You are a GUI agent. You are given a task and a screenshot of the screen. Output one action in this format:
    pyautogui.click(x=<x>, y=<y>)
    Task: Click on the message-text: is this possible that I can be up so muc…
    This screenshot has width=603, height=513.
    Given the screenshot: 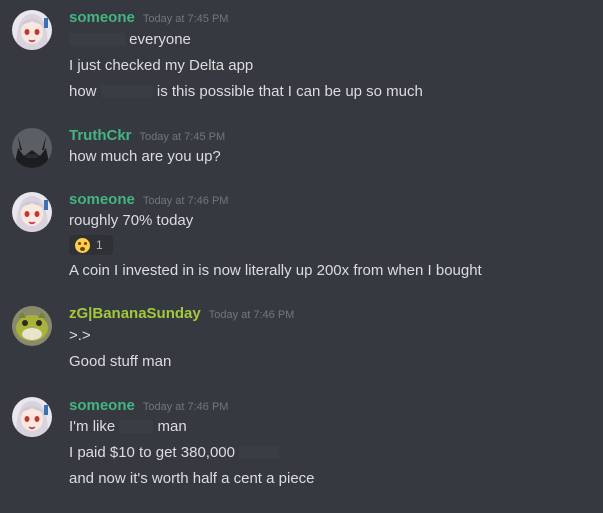 What is the action you would take?
    pyautogui.click(x=289, y=91)
    